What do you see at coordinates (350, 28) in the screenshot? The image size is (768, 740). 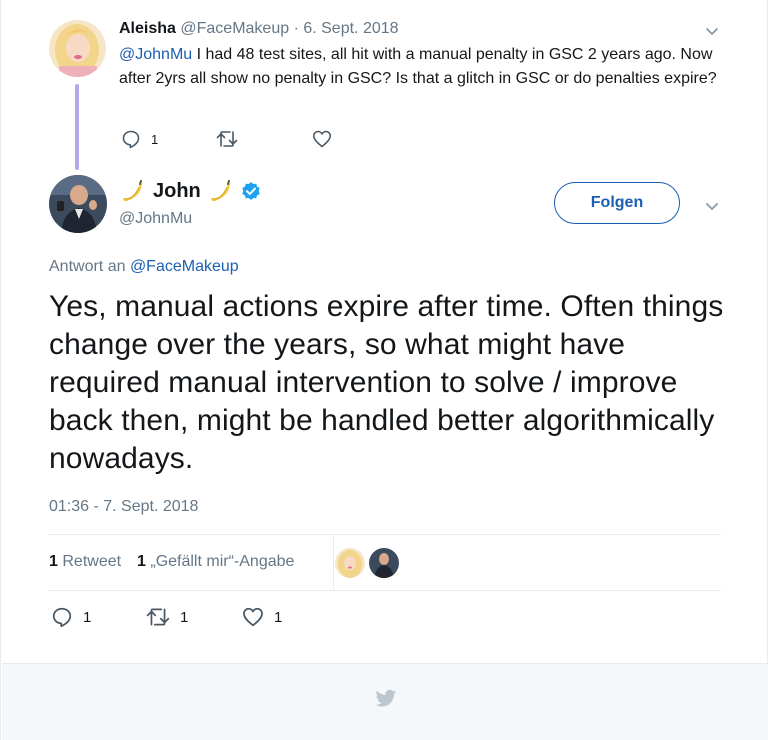 I see `parent-tweet-date: 6. Sept. 2018` at bounding box center [350, 28].